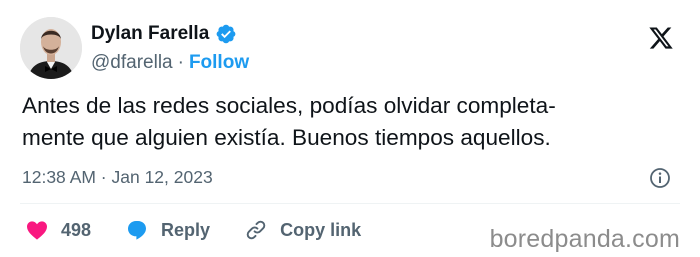 The height and width of the screenshot is (257, 700). Describe the element at coordinates (661, 38) in the screenshot. I see `x-logo-icon` at that location.